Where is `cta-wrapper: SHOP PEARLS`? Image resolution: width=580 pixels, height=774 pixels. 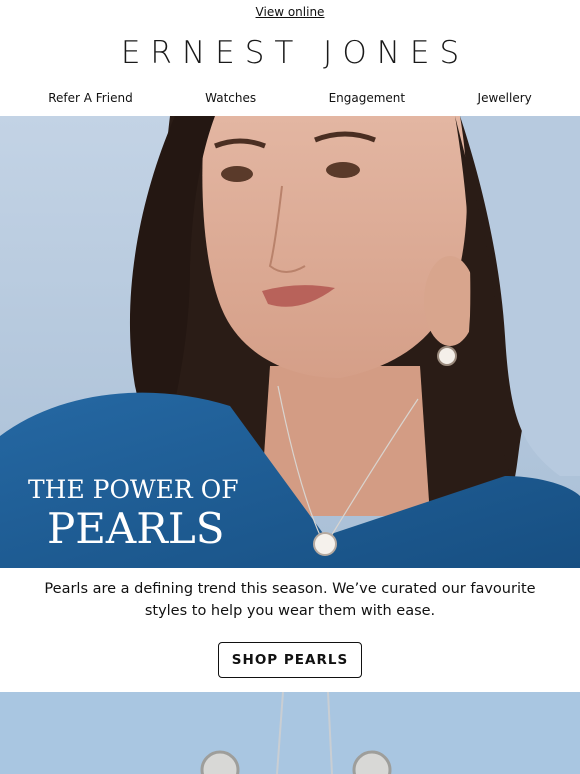
cta-wrapper: SHOP PEARLS is located at coordinates (290, 660).